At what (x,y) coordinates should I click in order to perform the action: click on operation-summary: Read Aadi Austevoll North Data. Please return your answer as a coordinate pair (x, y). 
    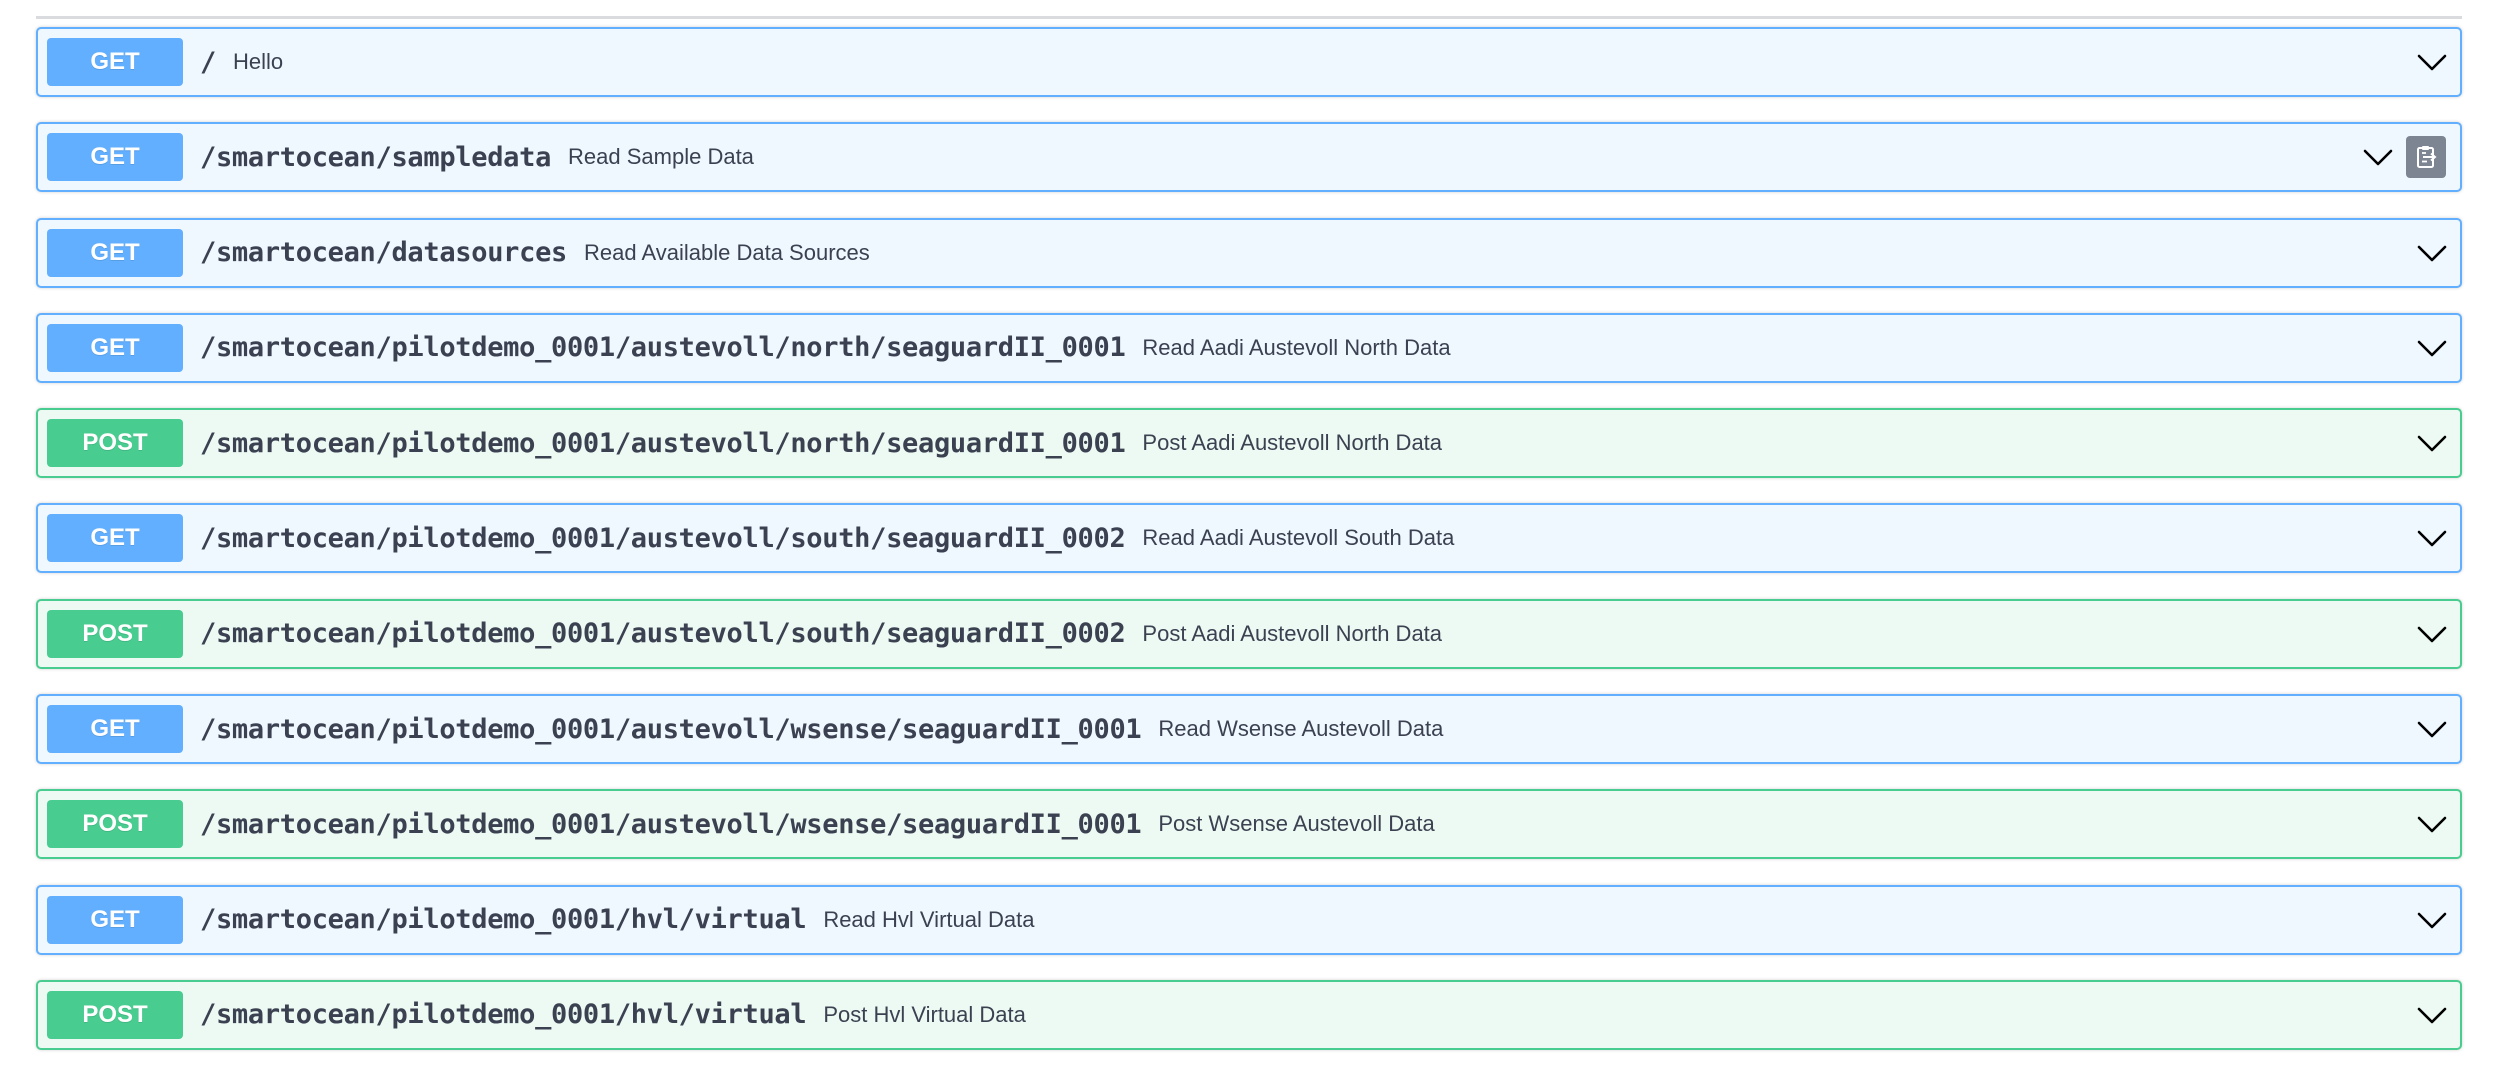
    Looking at the image, I should click on (1296, 347).